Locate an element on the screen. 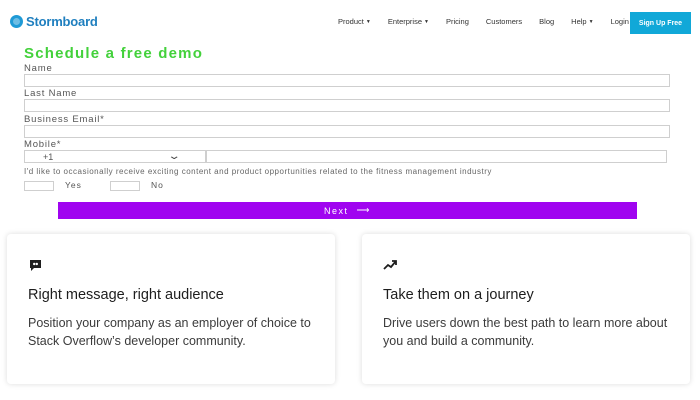  nav-link-help: Help ▼ is located at coordinates (582, 21).